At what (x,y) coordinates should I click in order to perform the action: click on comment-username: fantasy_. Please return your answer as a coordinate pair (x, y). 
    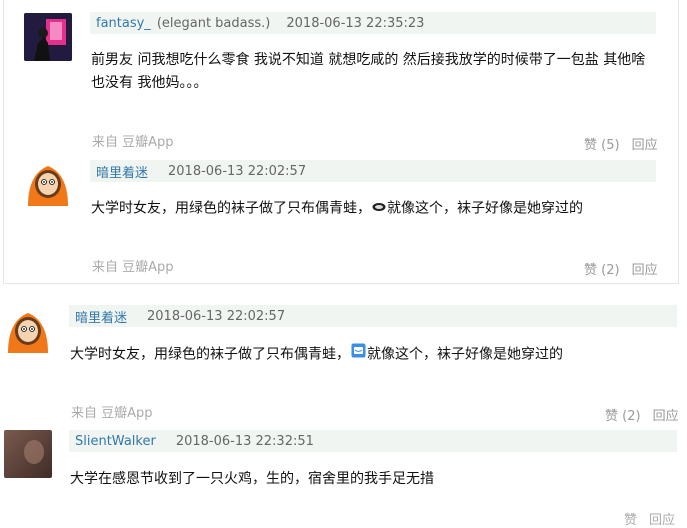
    Looking at the image, I should click on (123, 23).